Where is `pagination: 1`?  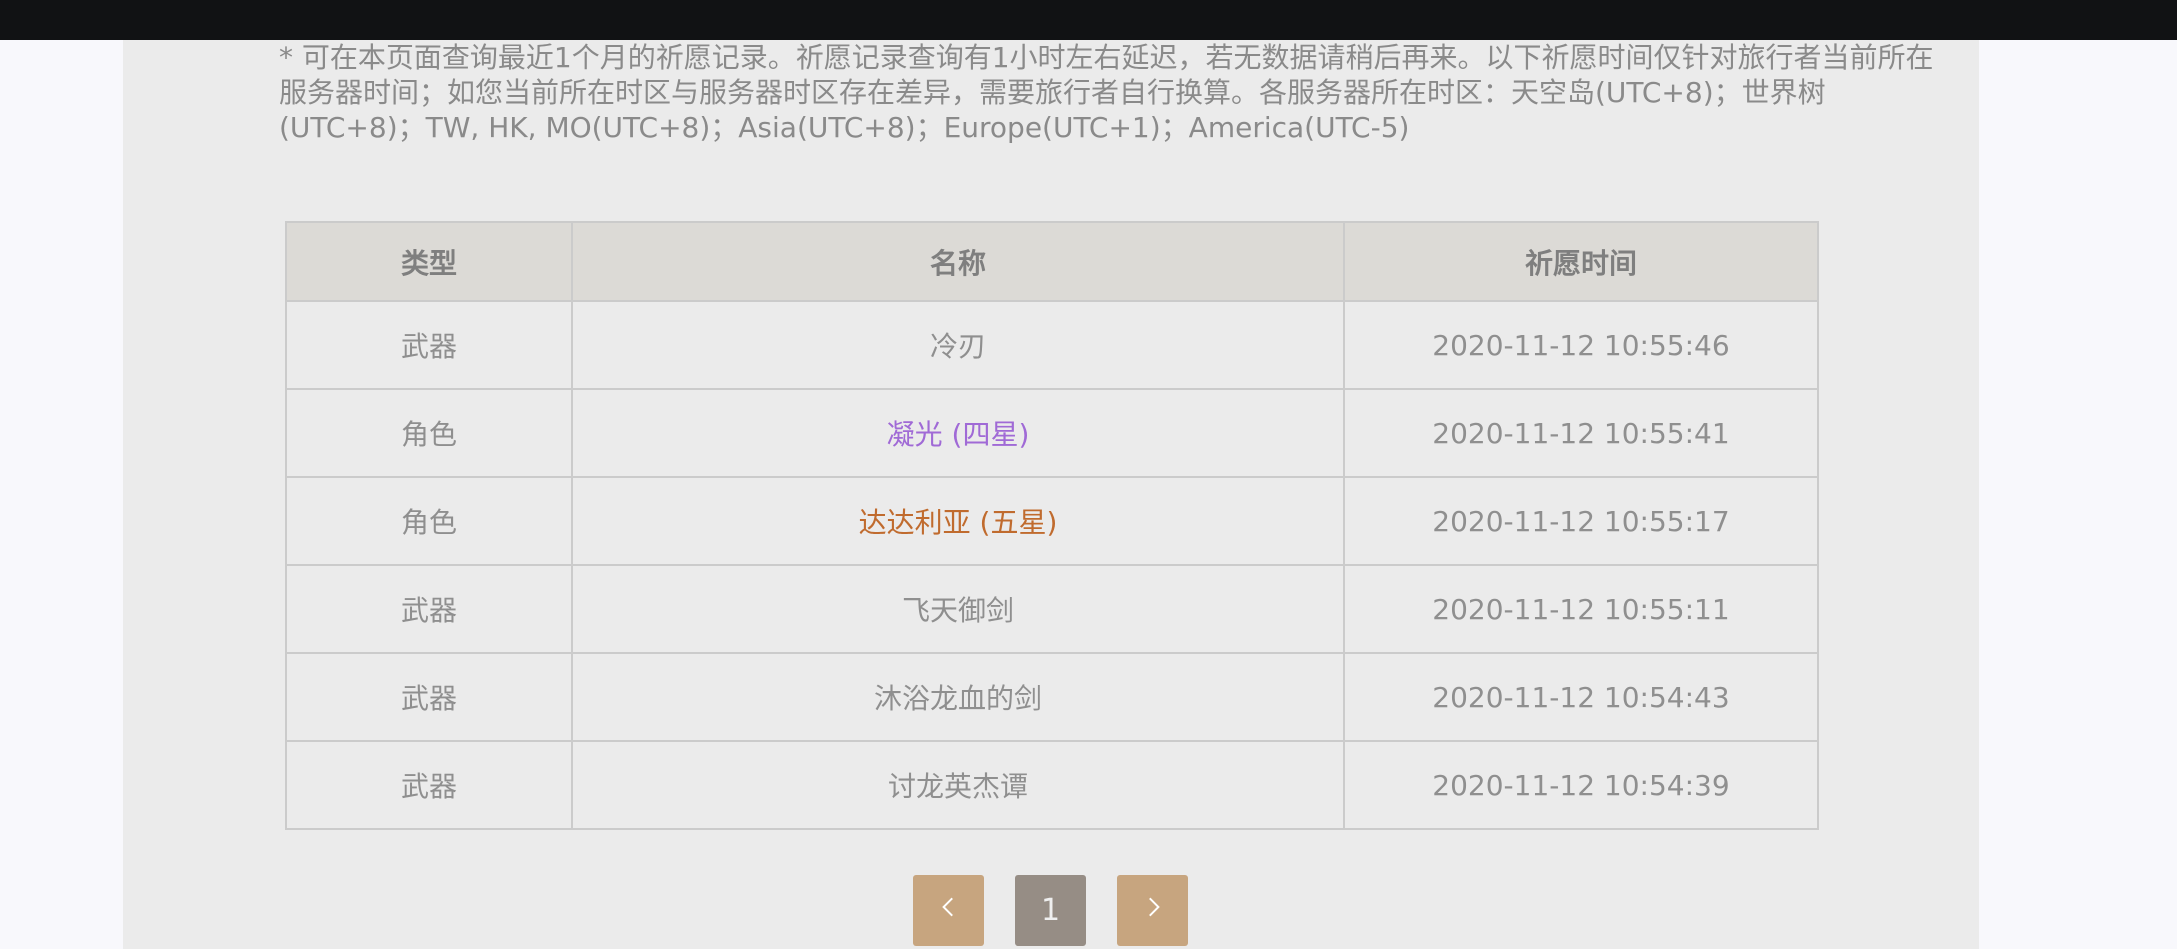 pagination: 1 is located at coordinates (1050, 910).